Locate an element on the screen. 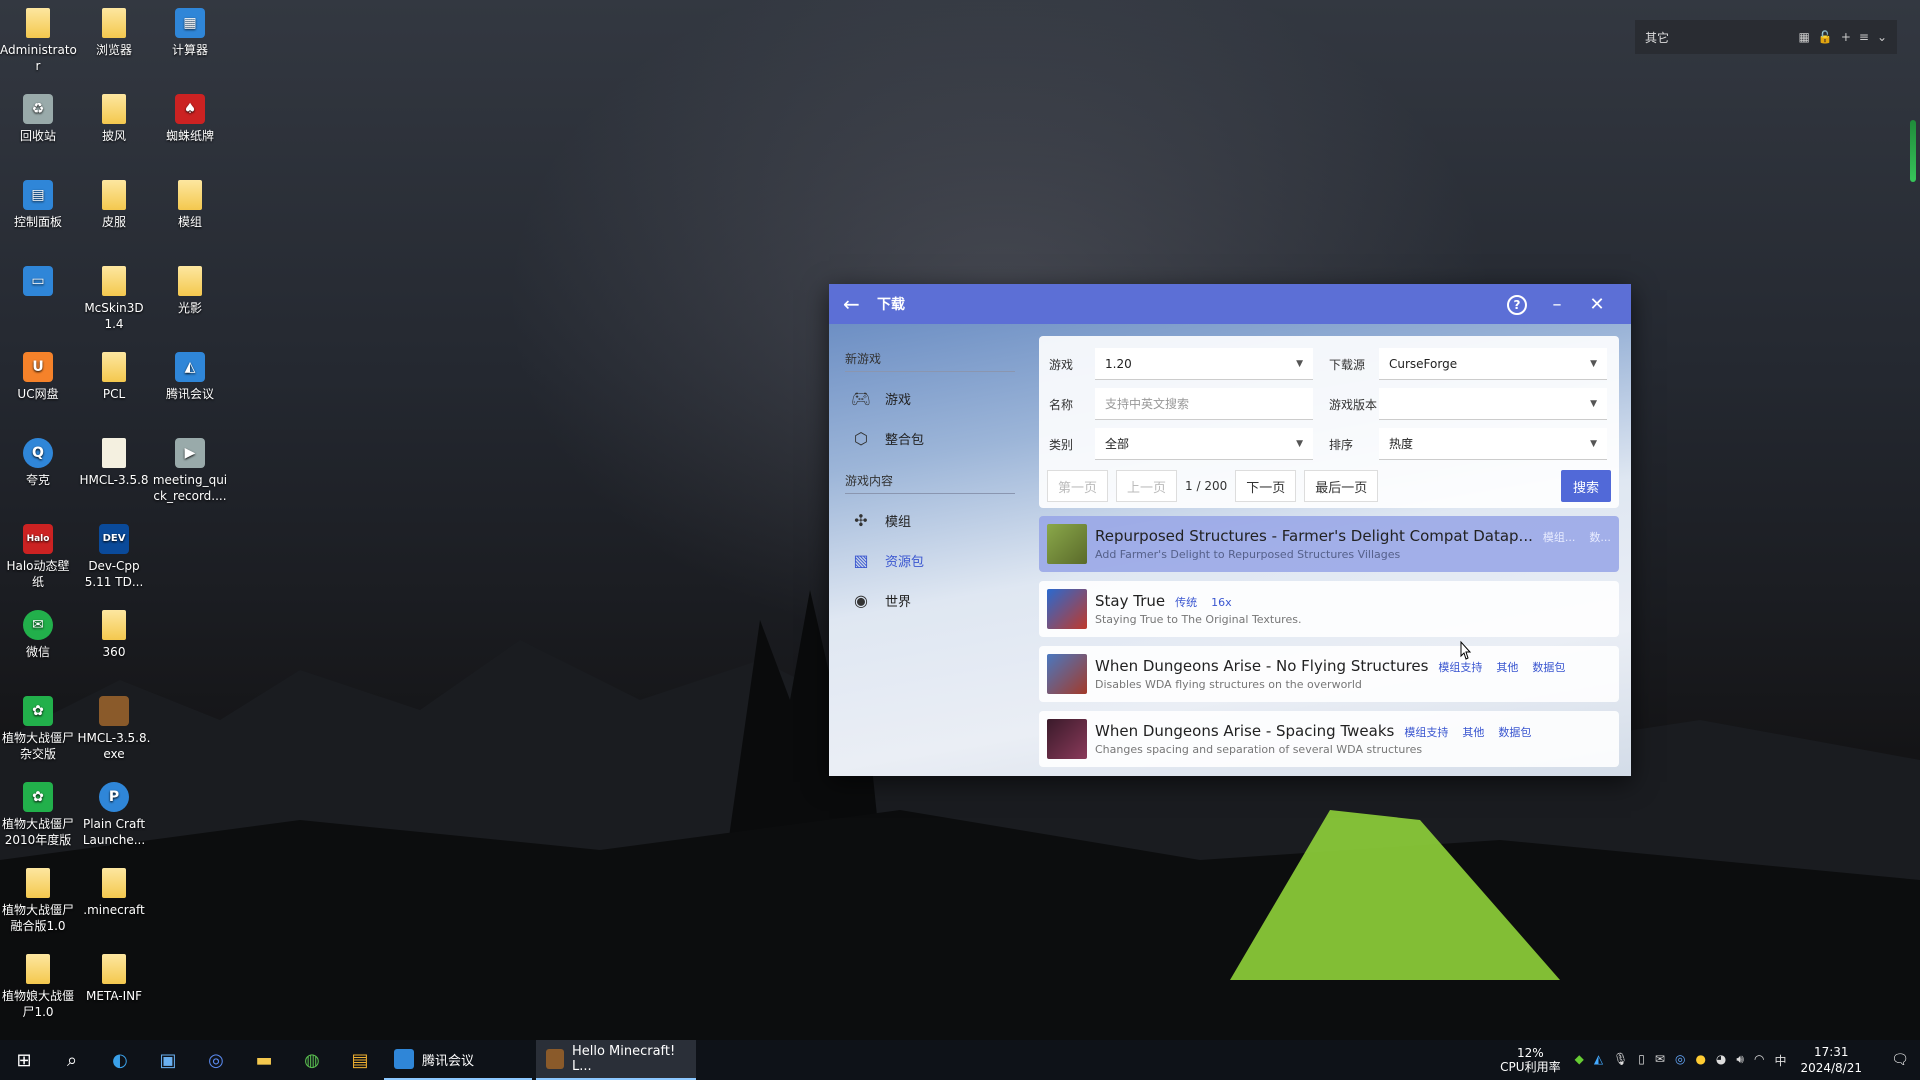 The width and height of the screenshot is (1920, 1080). security-icon: ● is located at coordinates (1700, 1060).